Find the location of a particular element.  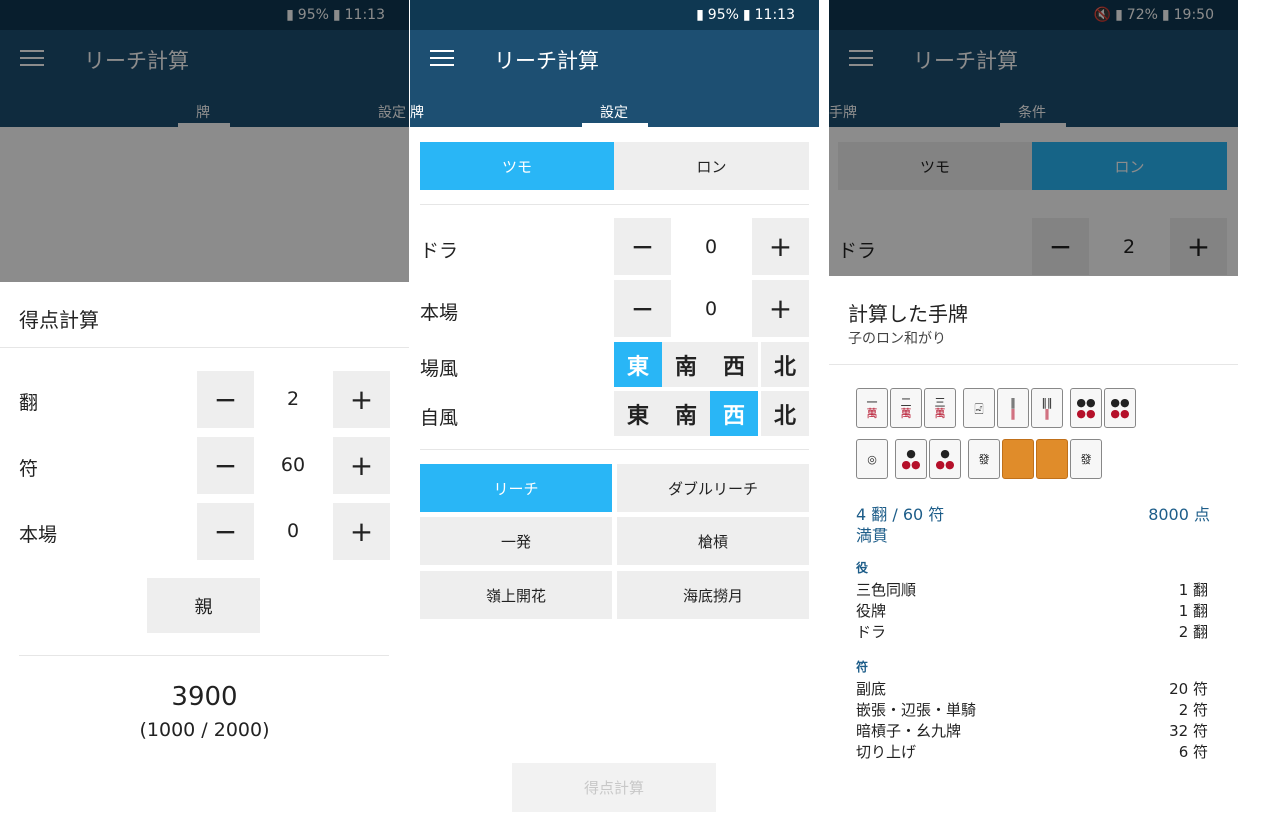

dora-label: ドラ is located at coordinates (439, 251).